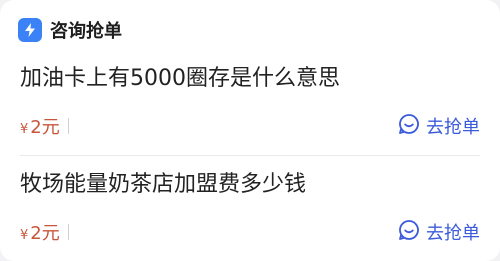 This screenshot has width=500, height=261. Describe the element at coordinates (180, 76) in the screenshot. I see `question-title: 加油卡上有5000圈存是什么意思` at that location.